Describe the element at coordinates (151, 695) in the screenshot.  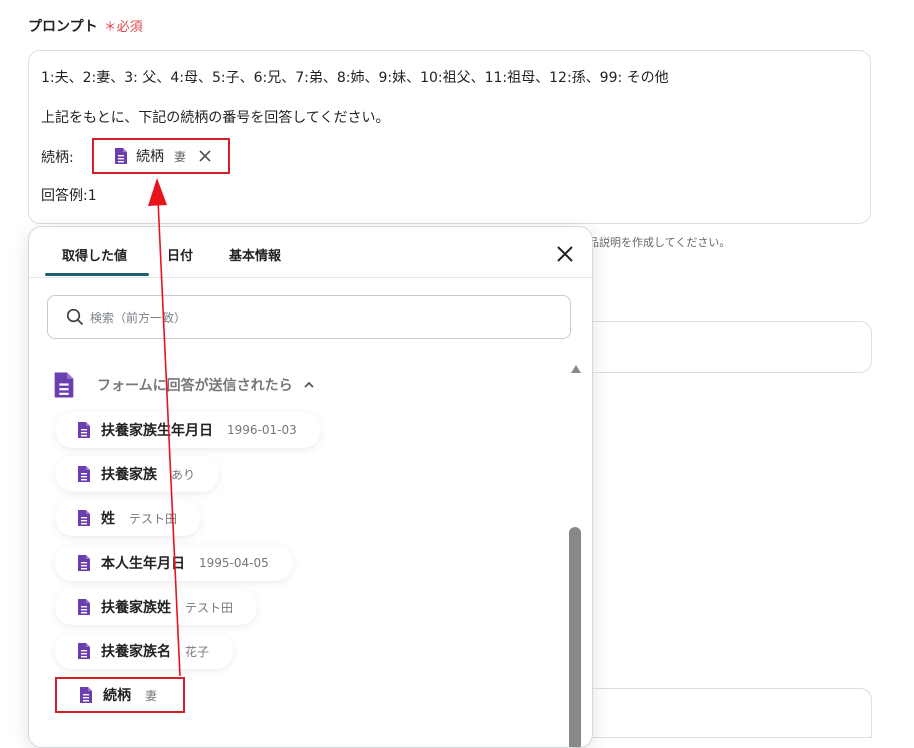
I see `item-value: 妻` at that location.